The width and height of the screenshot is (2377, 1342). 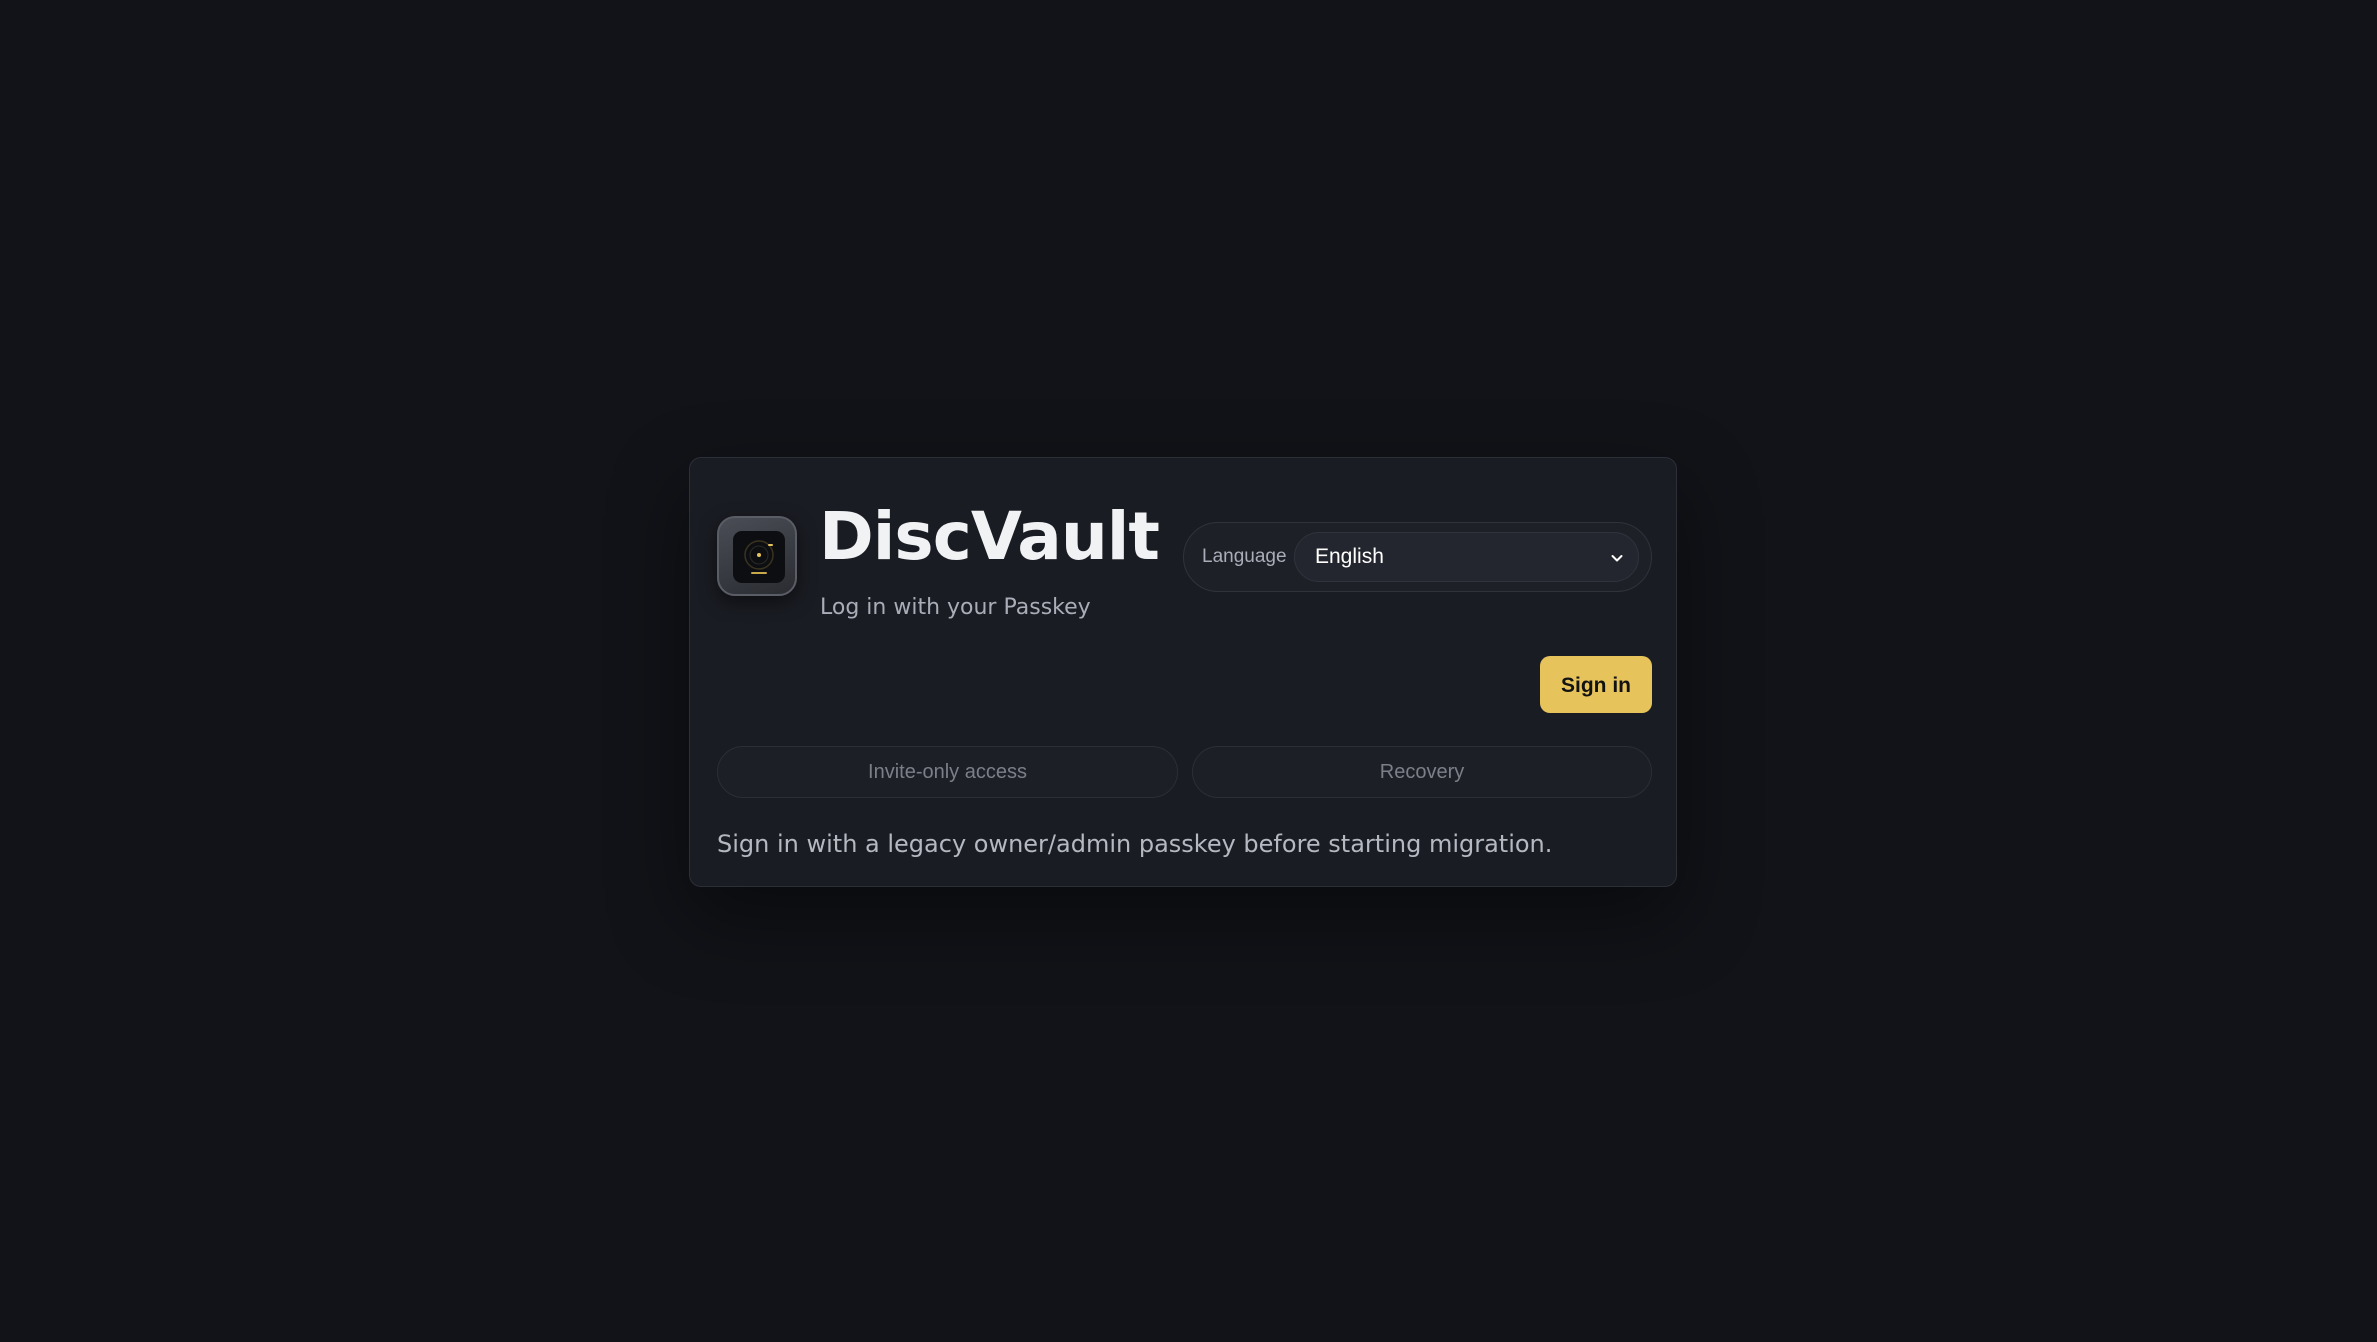 I want to click on disc-vault-logo-icon, so click(x=759, y=557).